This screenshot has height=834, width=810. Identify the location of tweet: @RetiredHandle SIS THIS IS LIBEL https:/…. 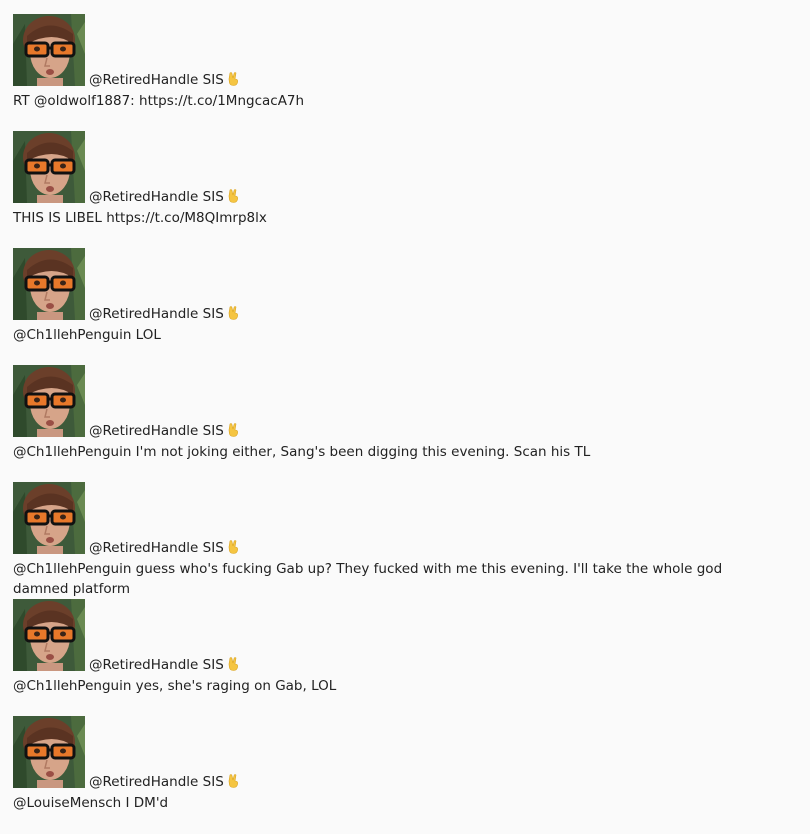
(408, 189).